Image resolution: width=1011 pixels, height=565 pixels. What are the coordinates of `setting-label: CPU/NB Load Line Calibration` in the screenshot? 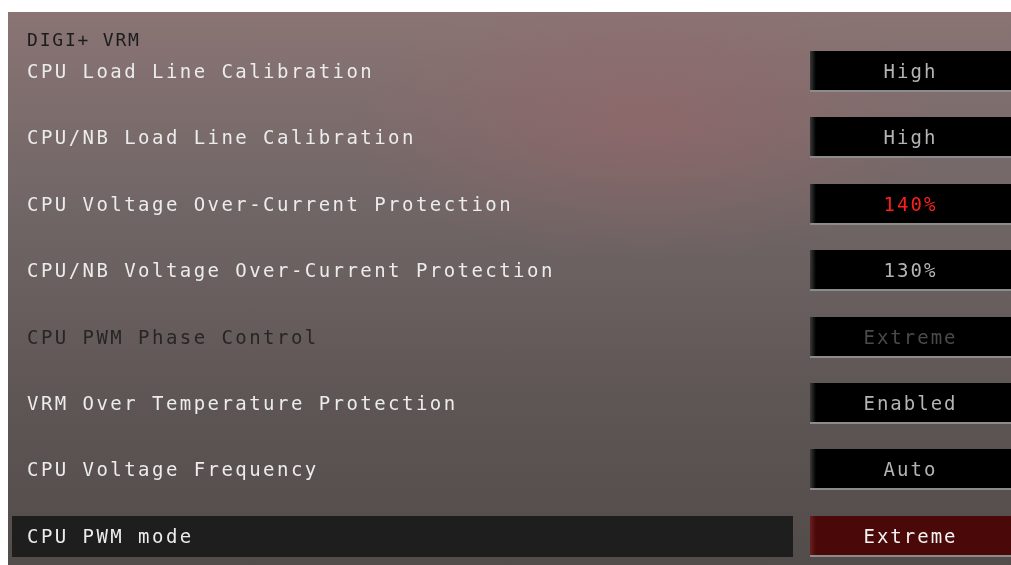 It's located at (402, 138).